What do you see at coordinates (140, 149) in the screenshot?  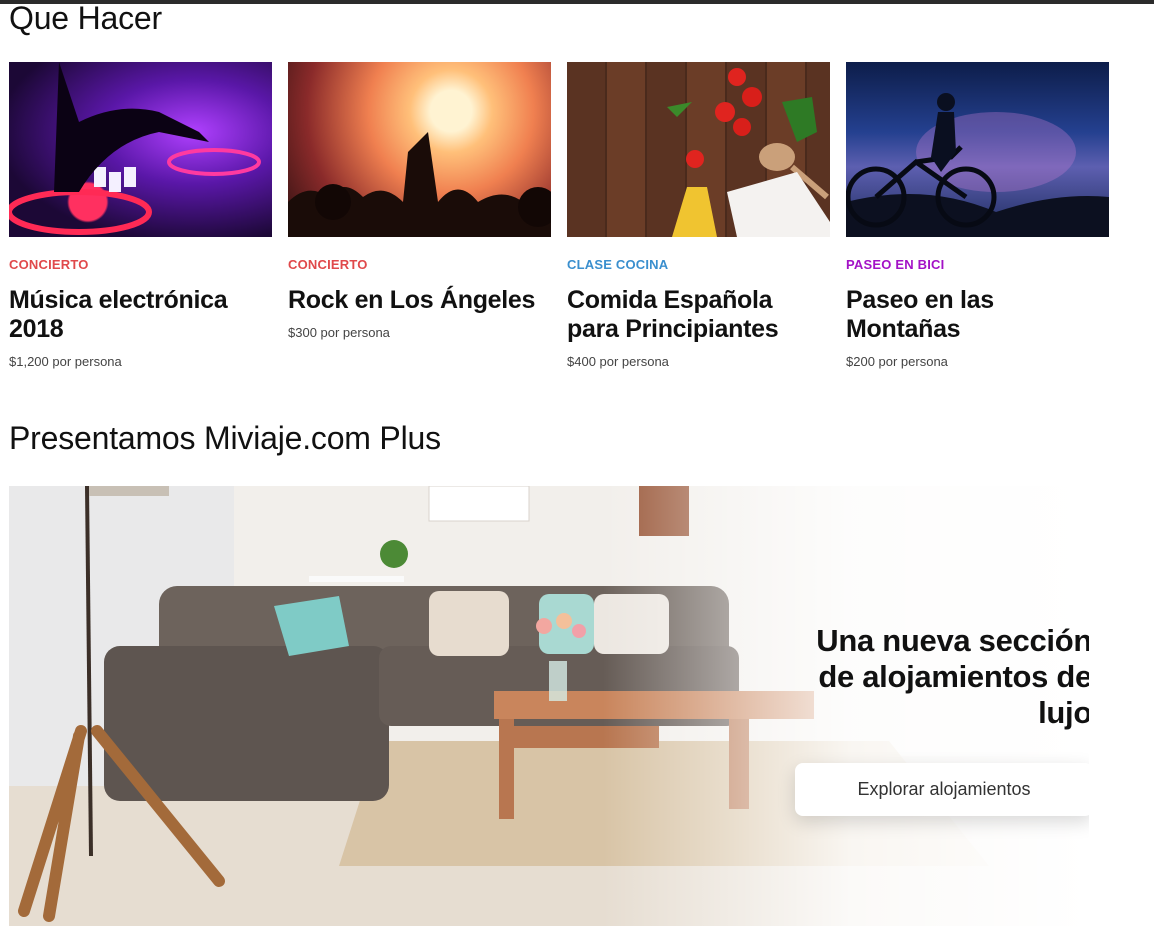 I see `dj-mixer-image` at bounding box center [140, 149].